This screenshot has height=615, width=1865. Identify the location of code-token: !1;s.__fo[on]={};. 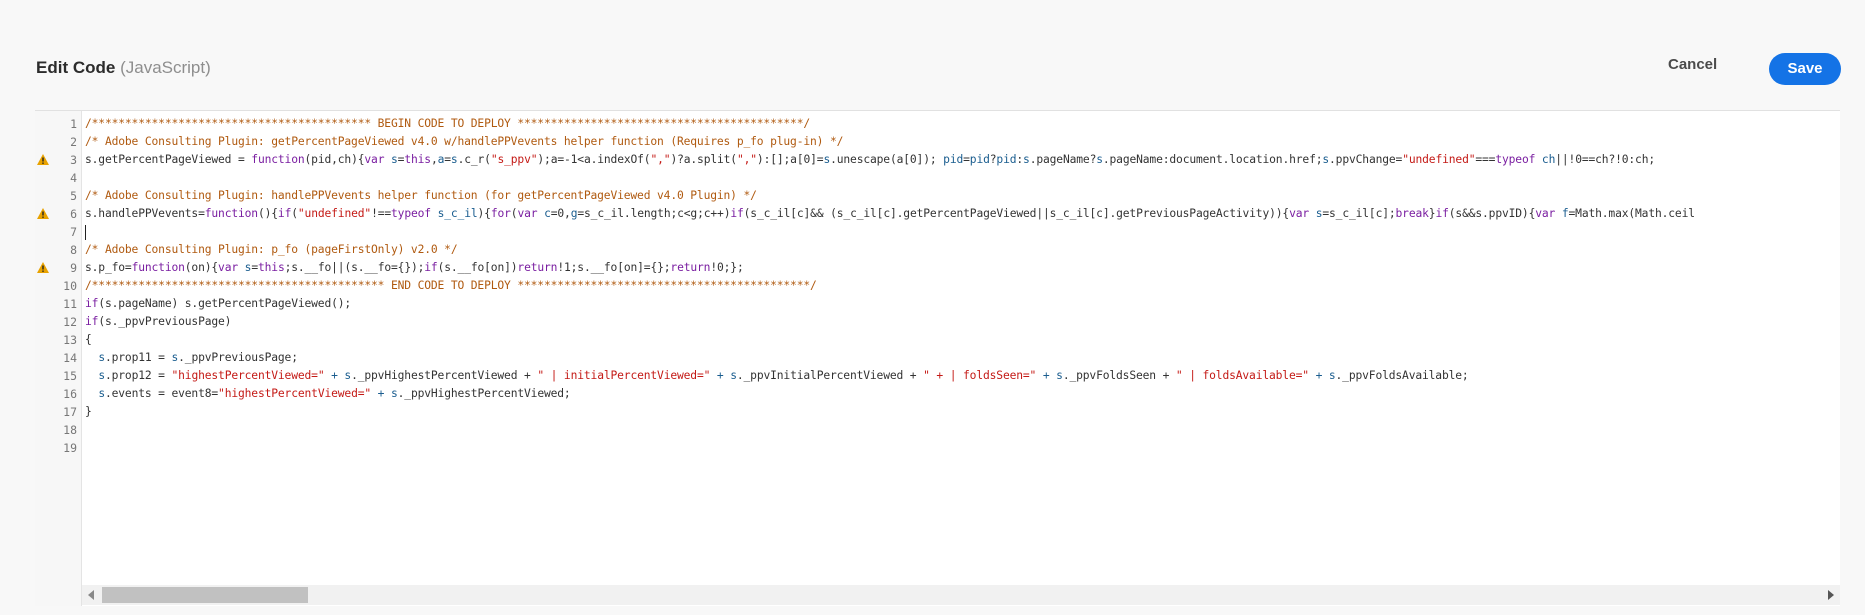
(614, 267).